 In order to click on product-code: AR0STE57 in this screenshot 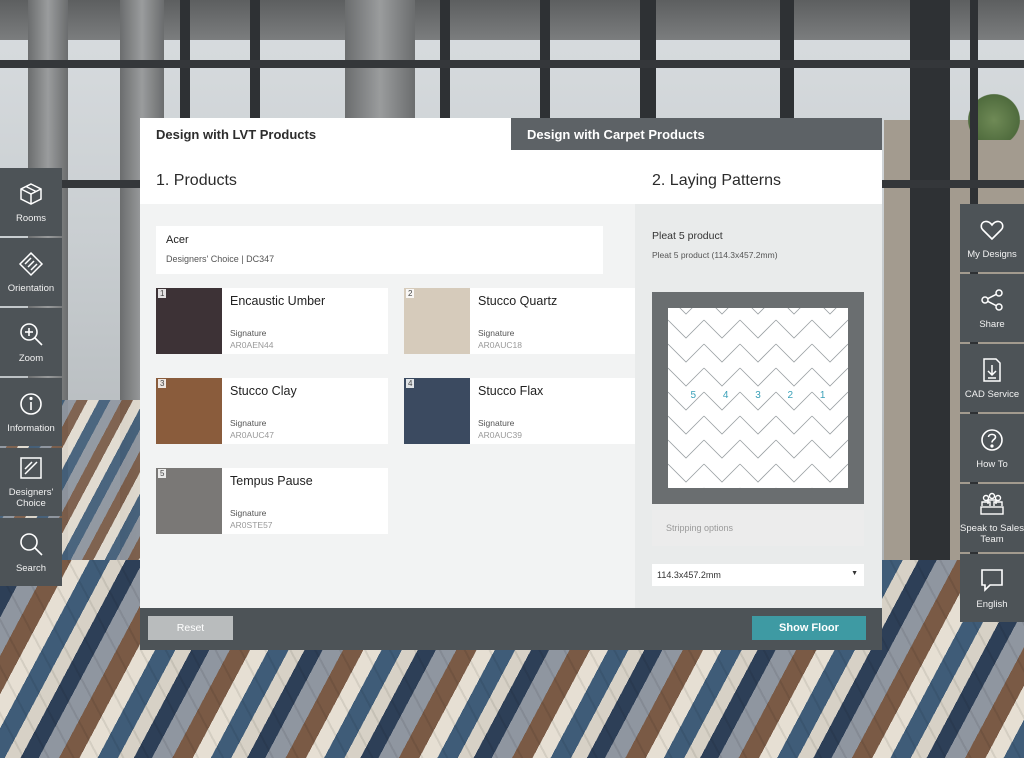, I will do `click(251, 525)`.